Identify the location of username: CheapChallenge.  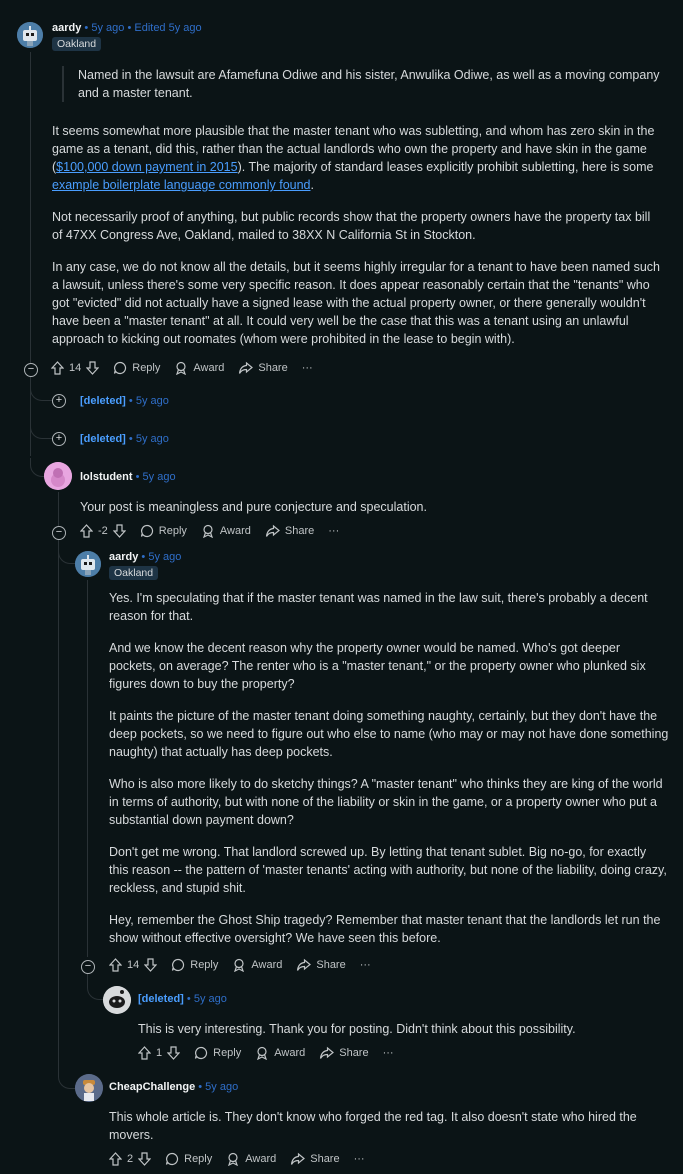
(152, 1087).